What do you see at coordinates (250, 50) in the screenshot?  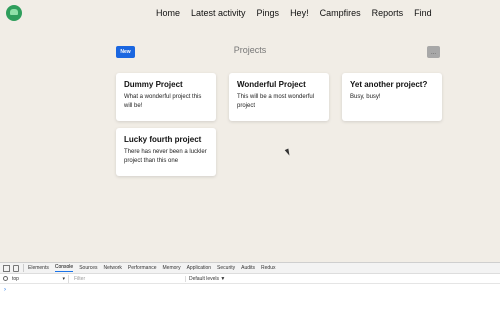 I see `page-title: Projects` at bounding box center [250, 50].